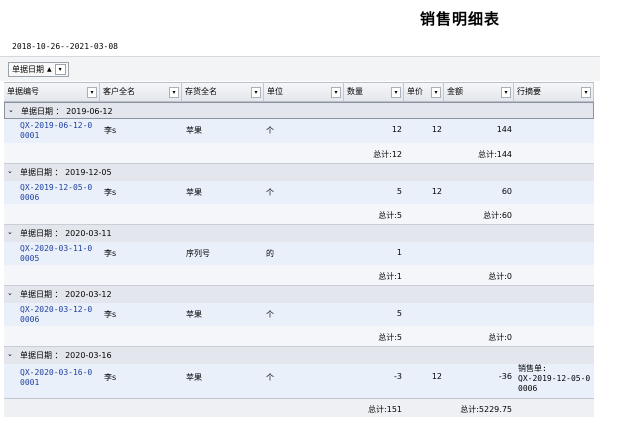 The width and height of the screenshot is (640, 427). What do you see at coordinates (299, 355) in the screenshot?
I see `group-header: ⌄ 单据日期 ： 2020-03-16` at bounding box center [299, 355].